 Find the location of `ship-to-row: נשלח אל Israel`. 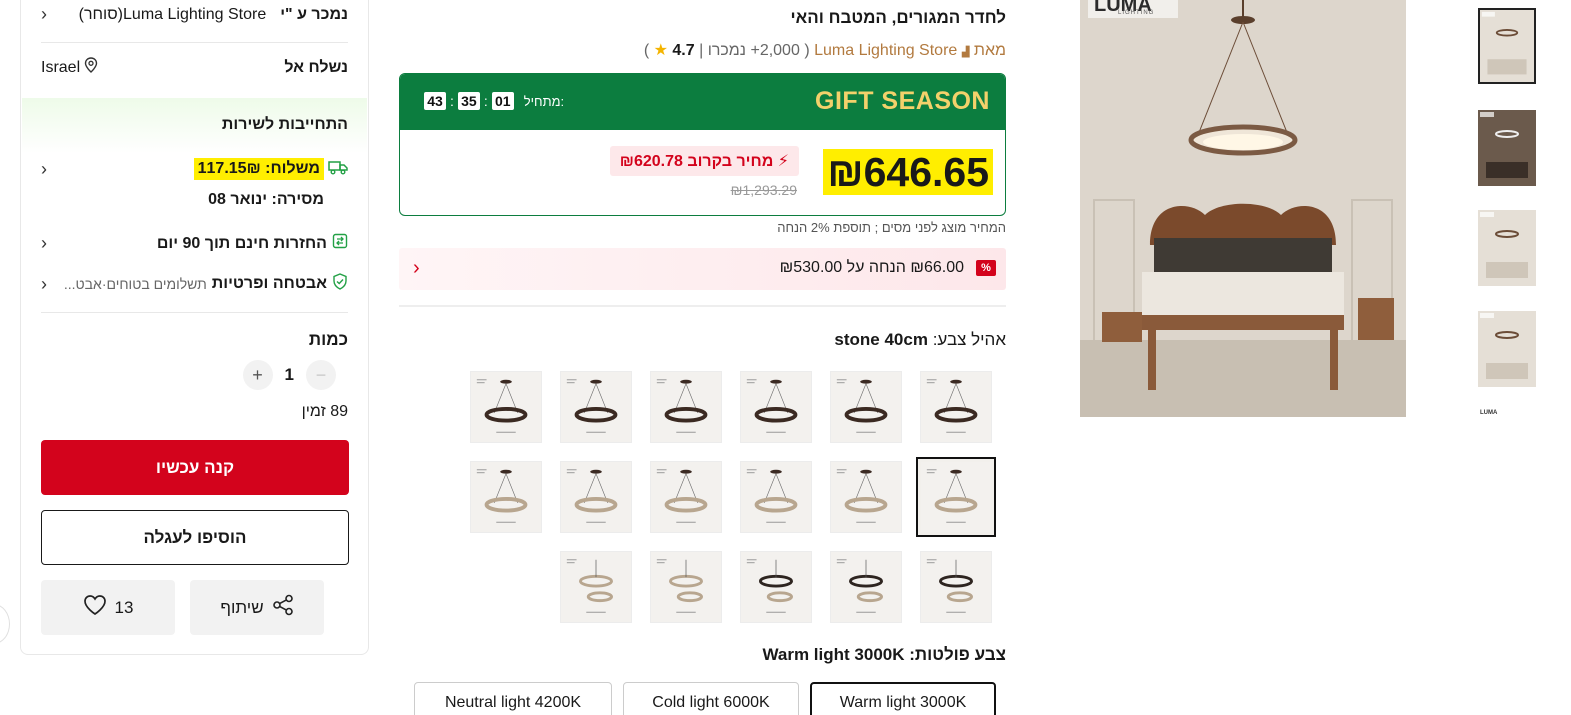

ship-to-row: נשלח אל Israel is located at coordinates (194, 67).